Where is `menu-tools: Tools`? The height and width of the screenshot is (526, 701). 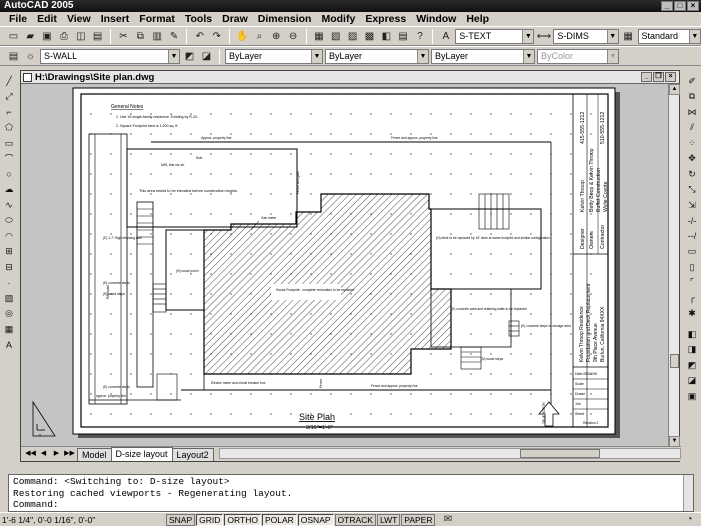
menu-tools: Tools is located at coordinates (198, 19).